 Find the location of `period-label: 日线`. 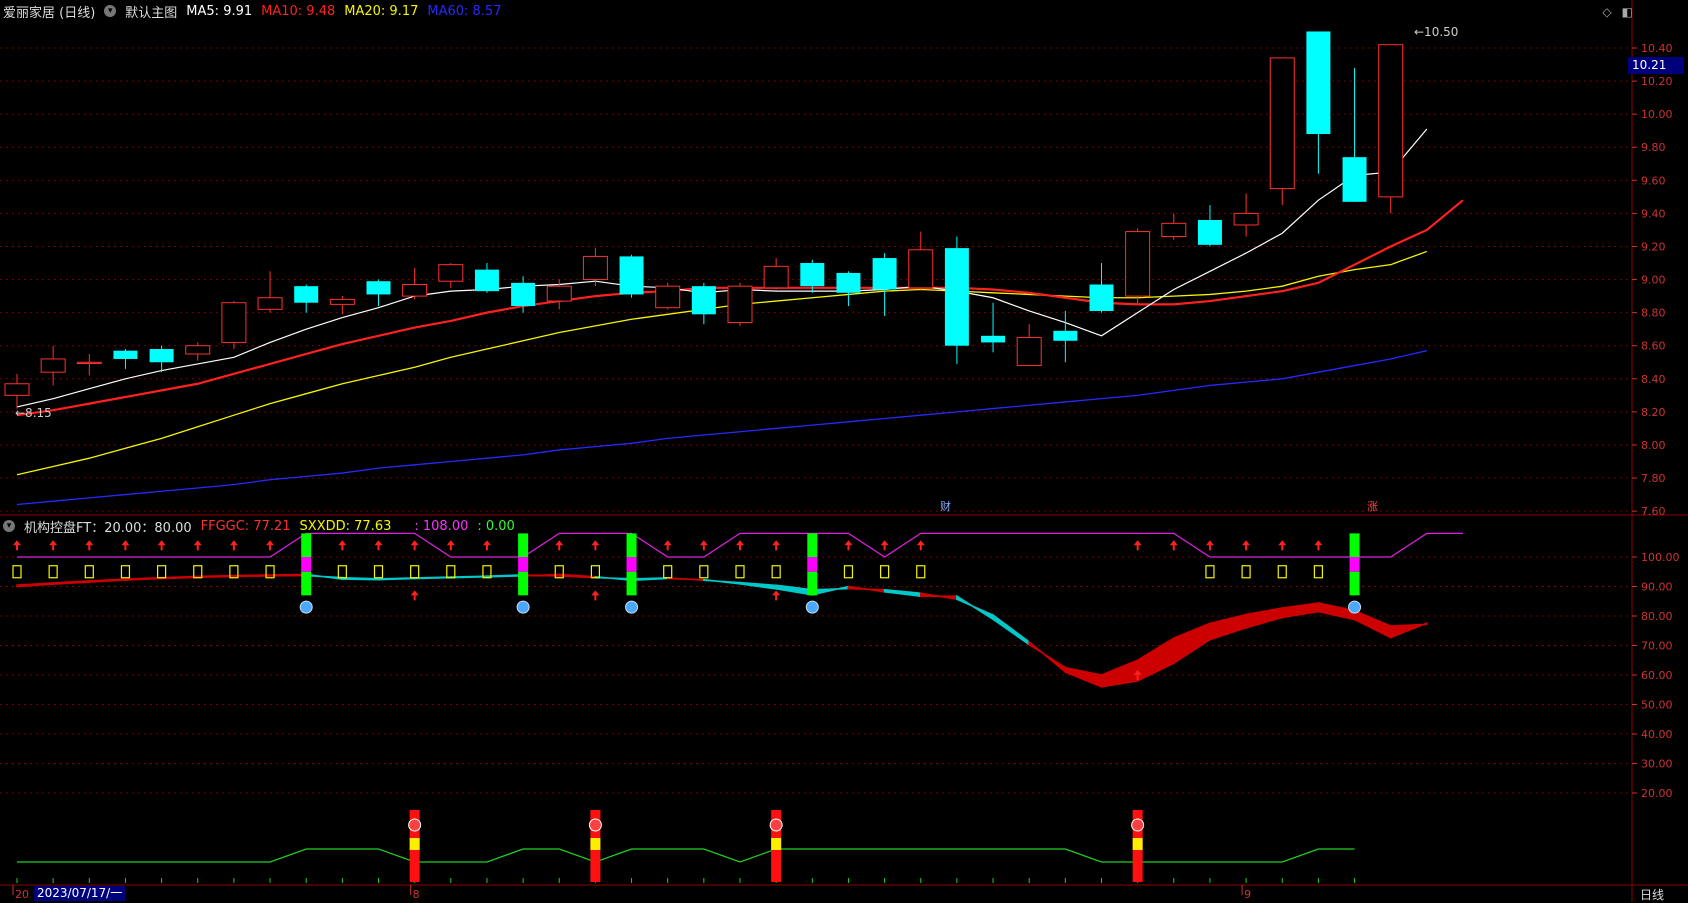

period-label: 日线 is located at coordinates (1652, 894).